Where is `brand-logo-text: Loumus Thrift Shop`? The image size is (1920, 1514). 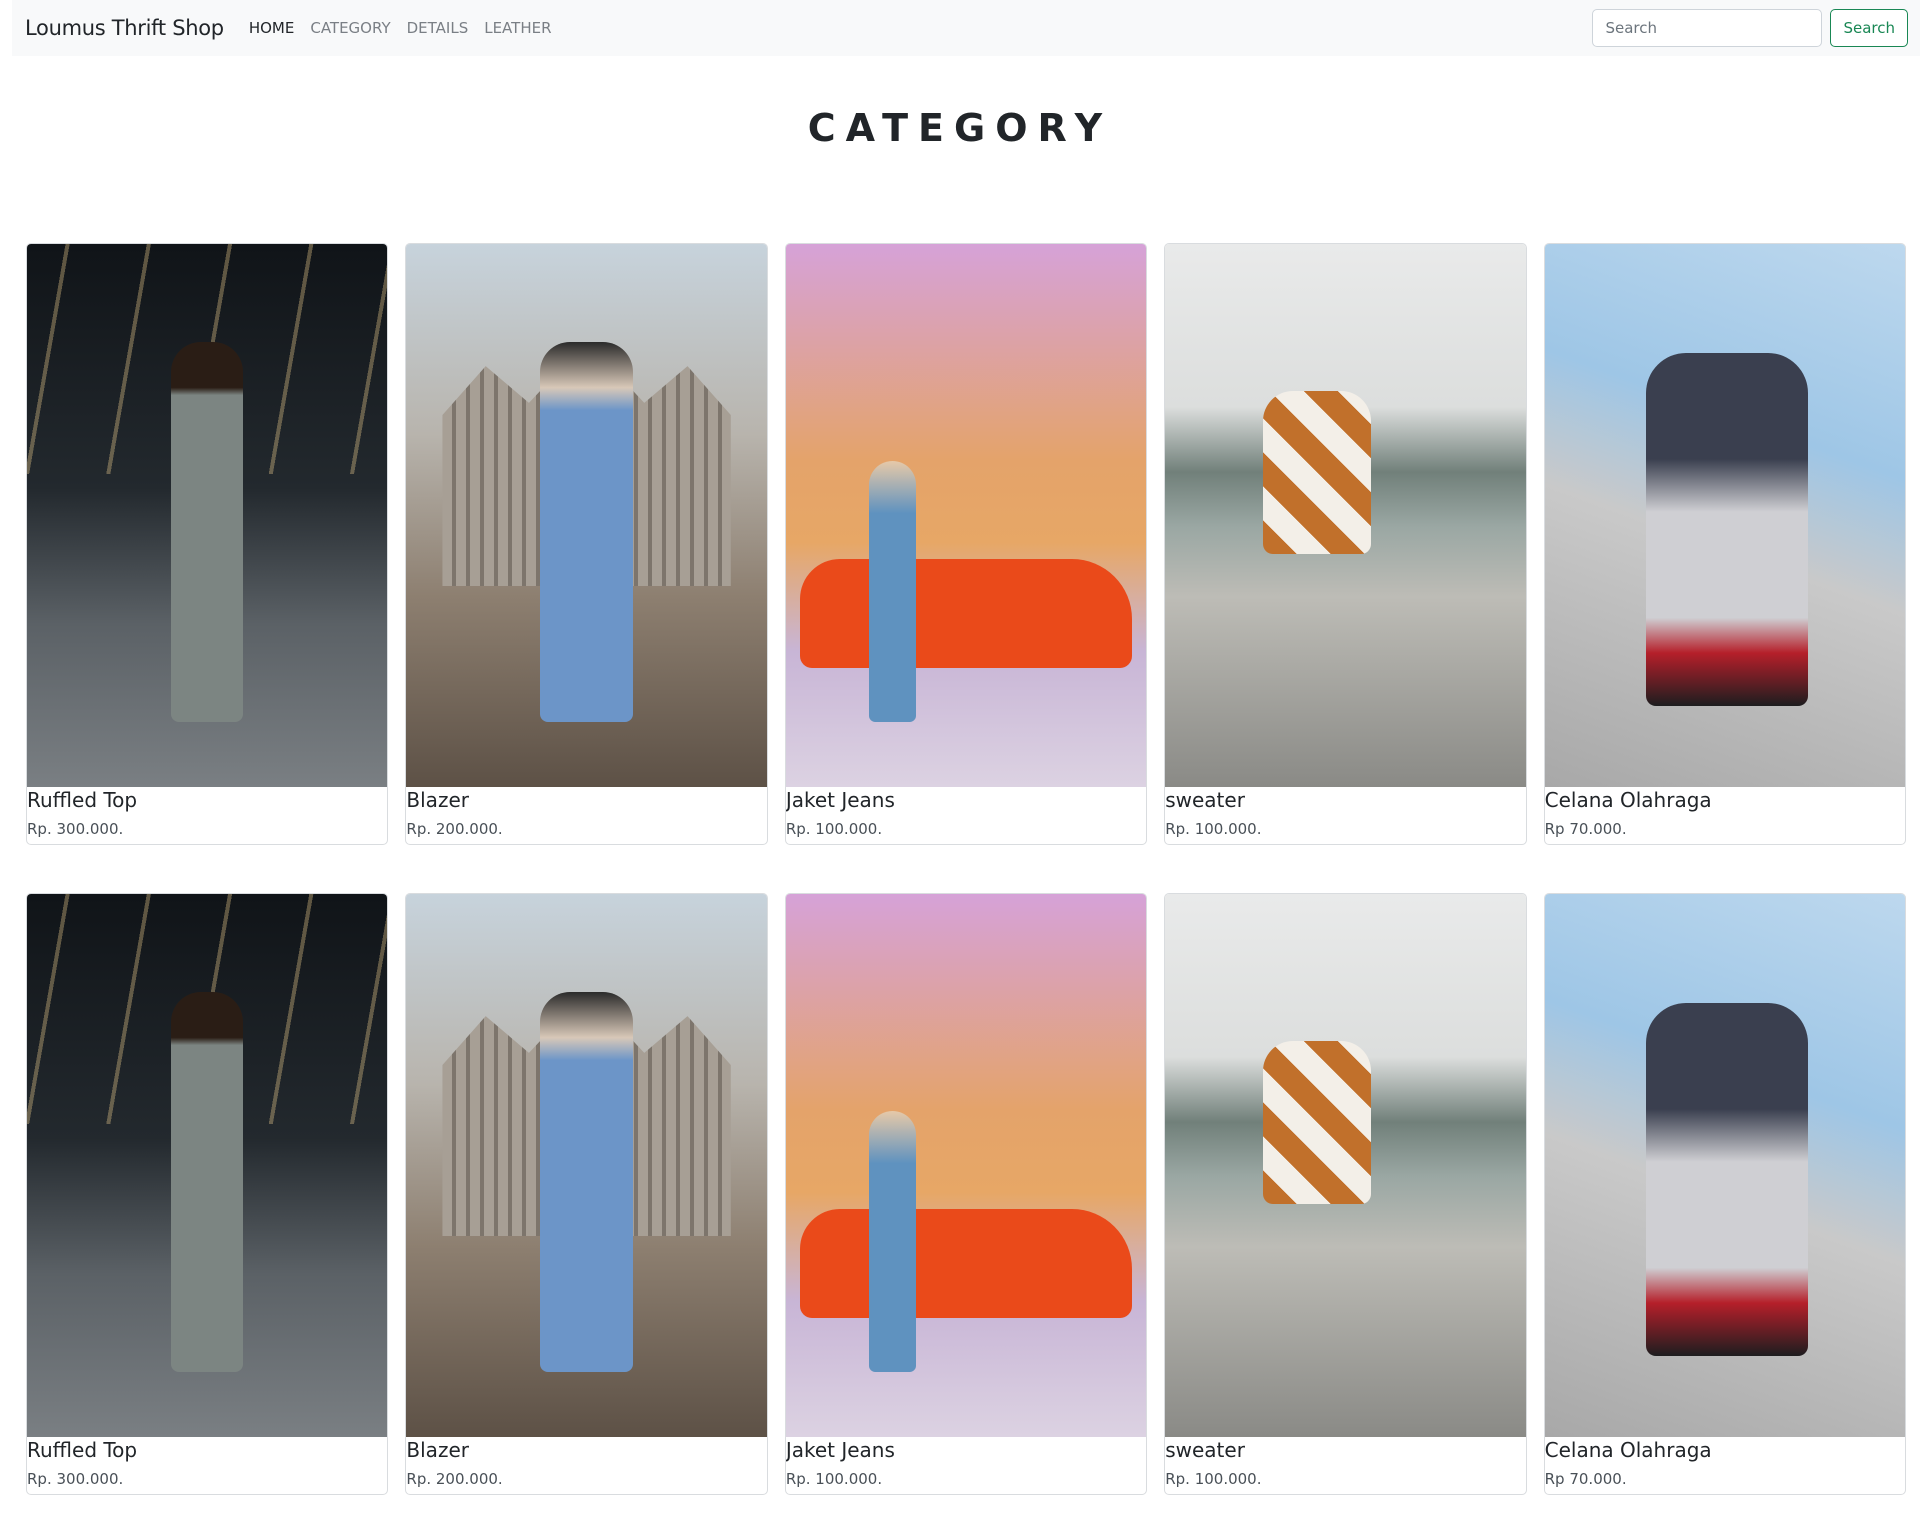 brand-logo-text: Loumus Thrift Shop is located at coordinates (124, 28).